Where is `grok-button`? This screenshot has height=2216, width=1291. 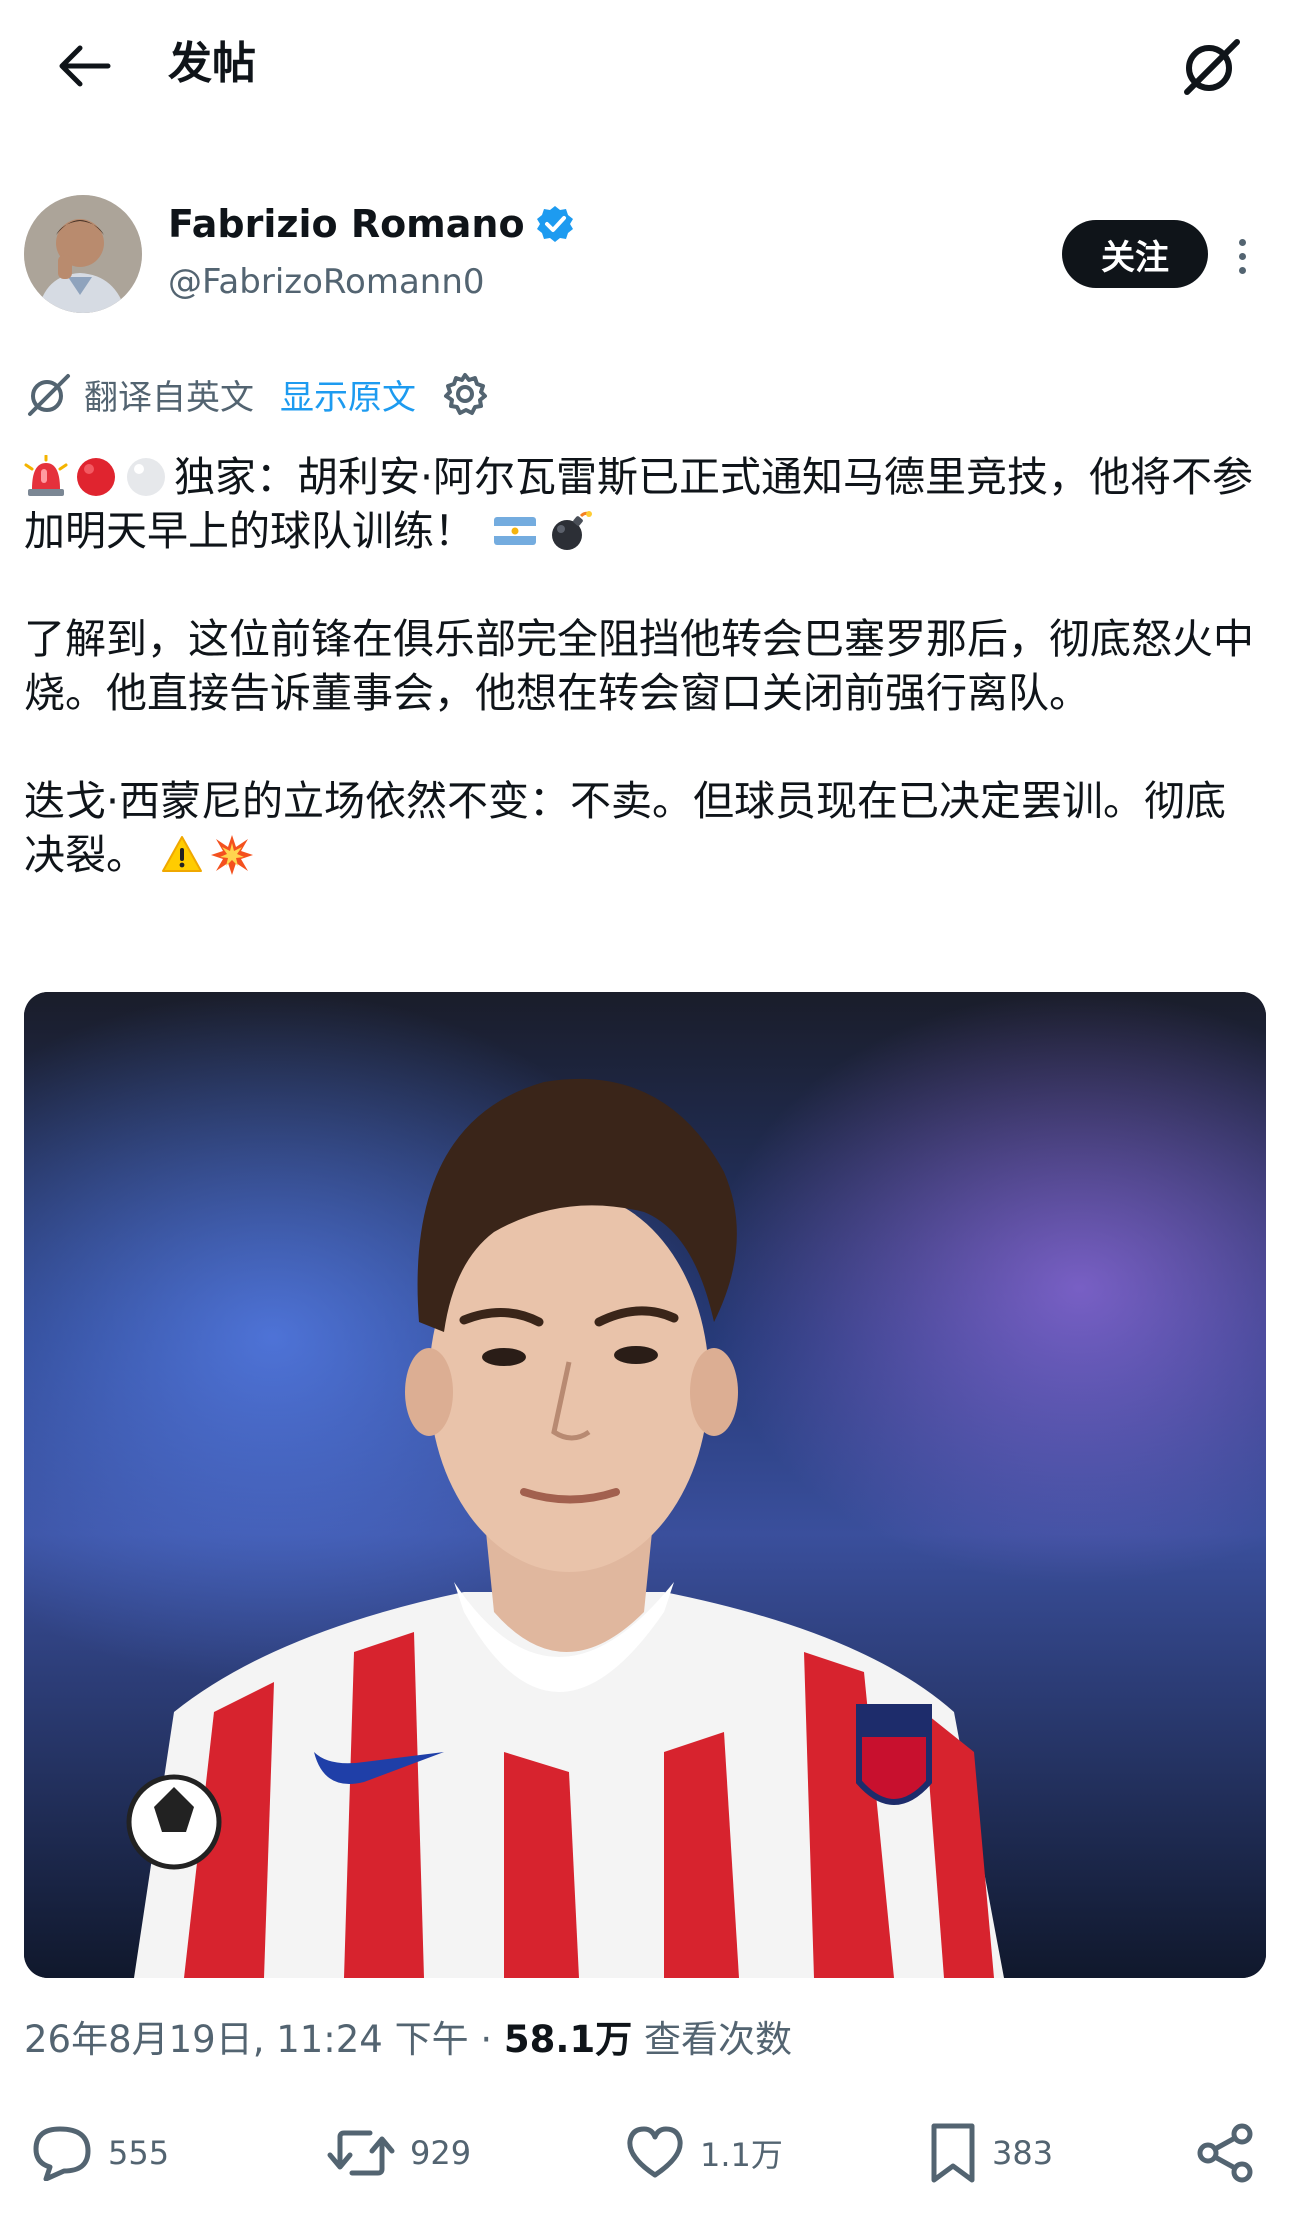 grok-button is located at coordinates (1211, 66).